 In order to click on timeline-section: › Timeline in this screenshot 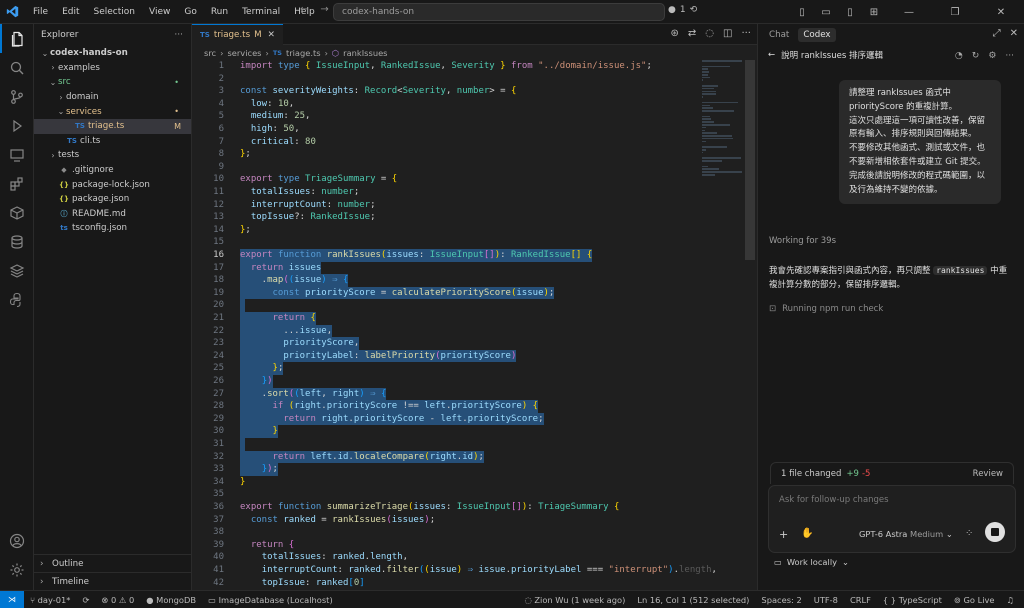, I will do `click(113, 581)`.